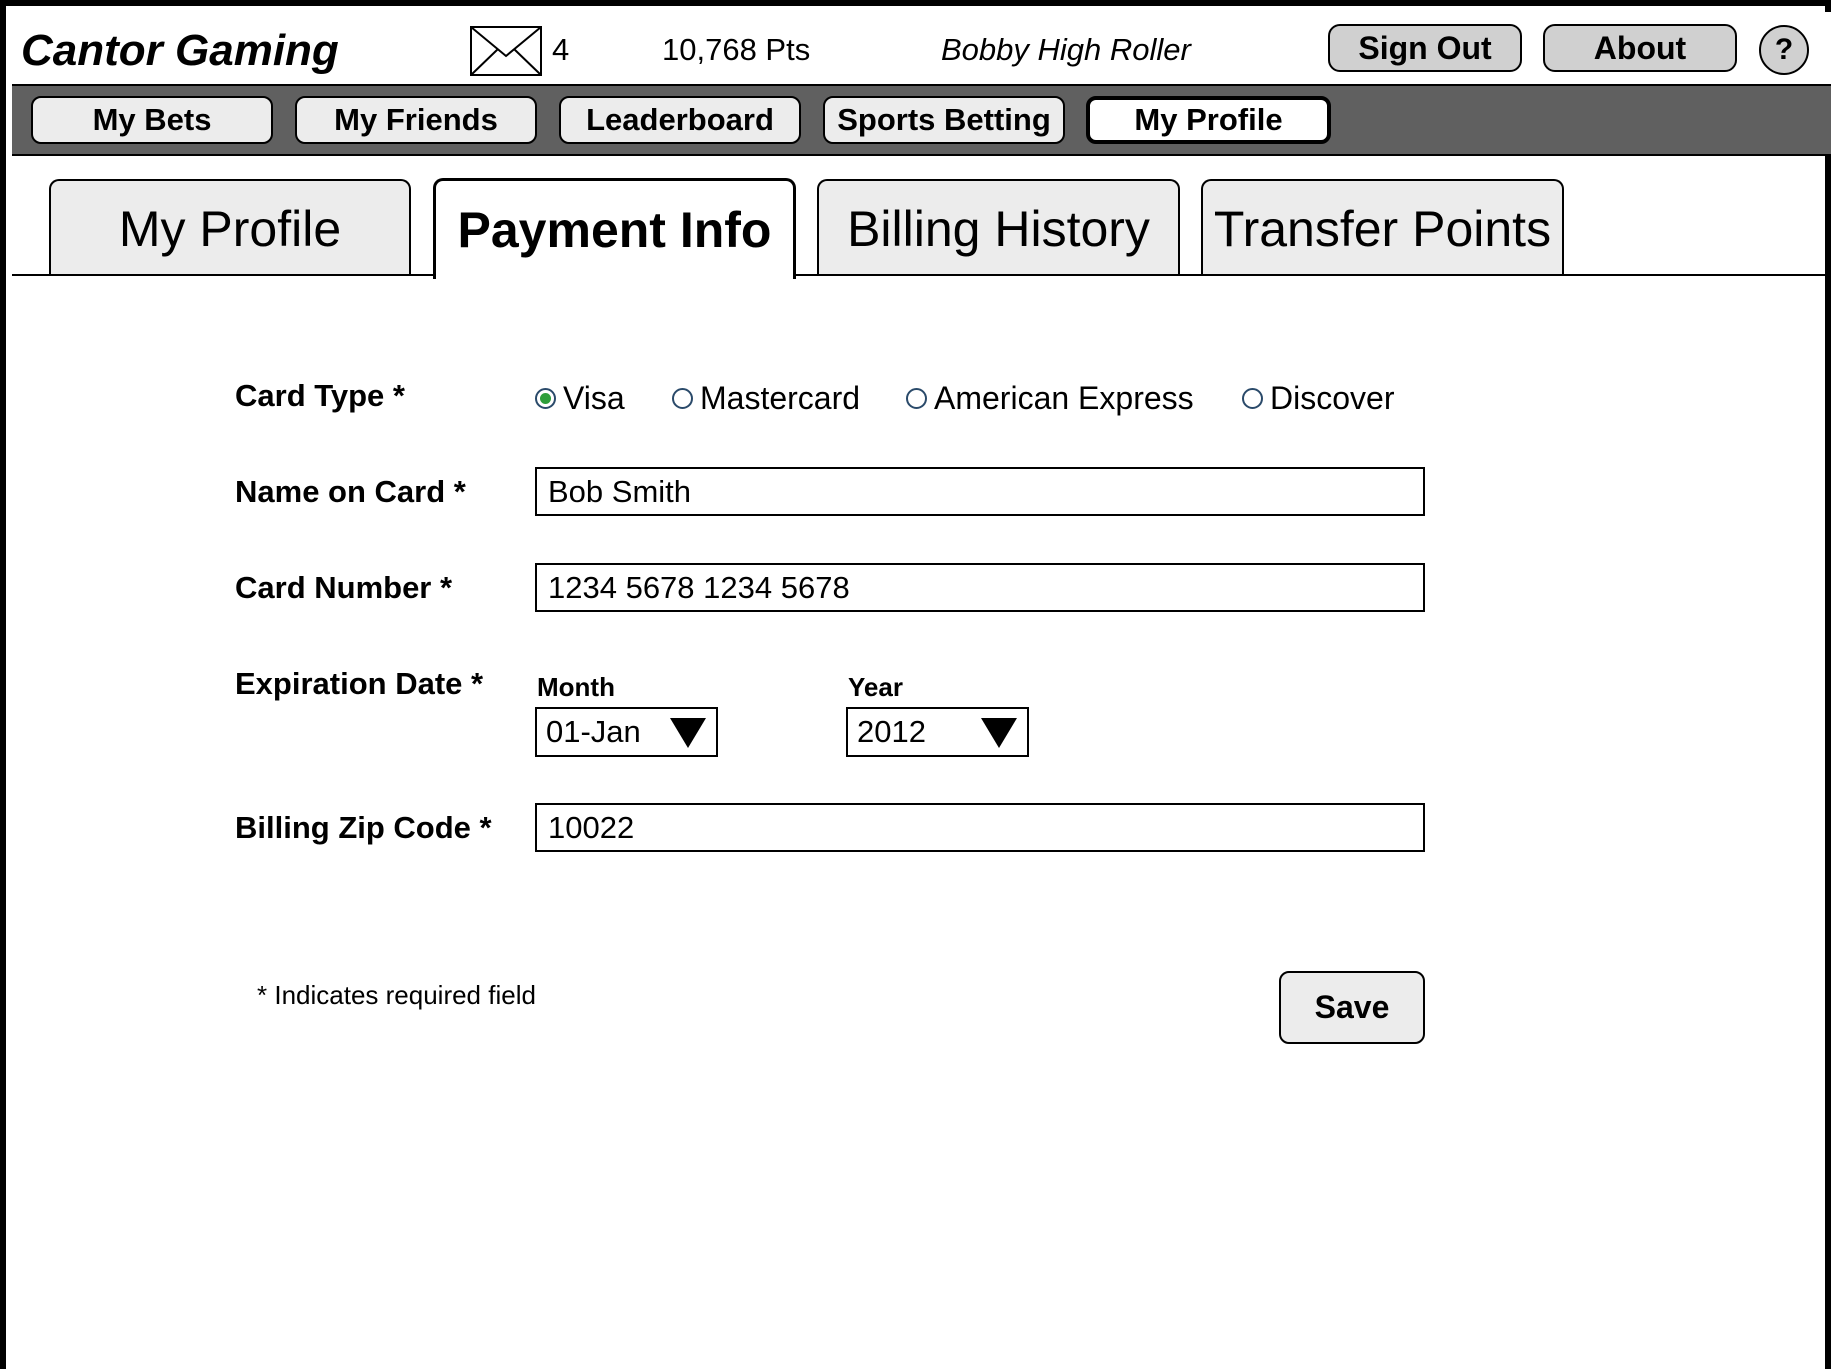 The height and width of the screenshot is (1369, 1831). I want to click on tab-transfer-points: Transfer Points, so click(1382, 227).